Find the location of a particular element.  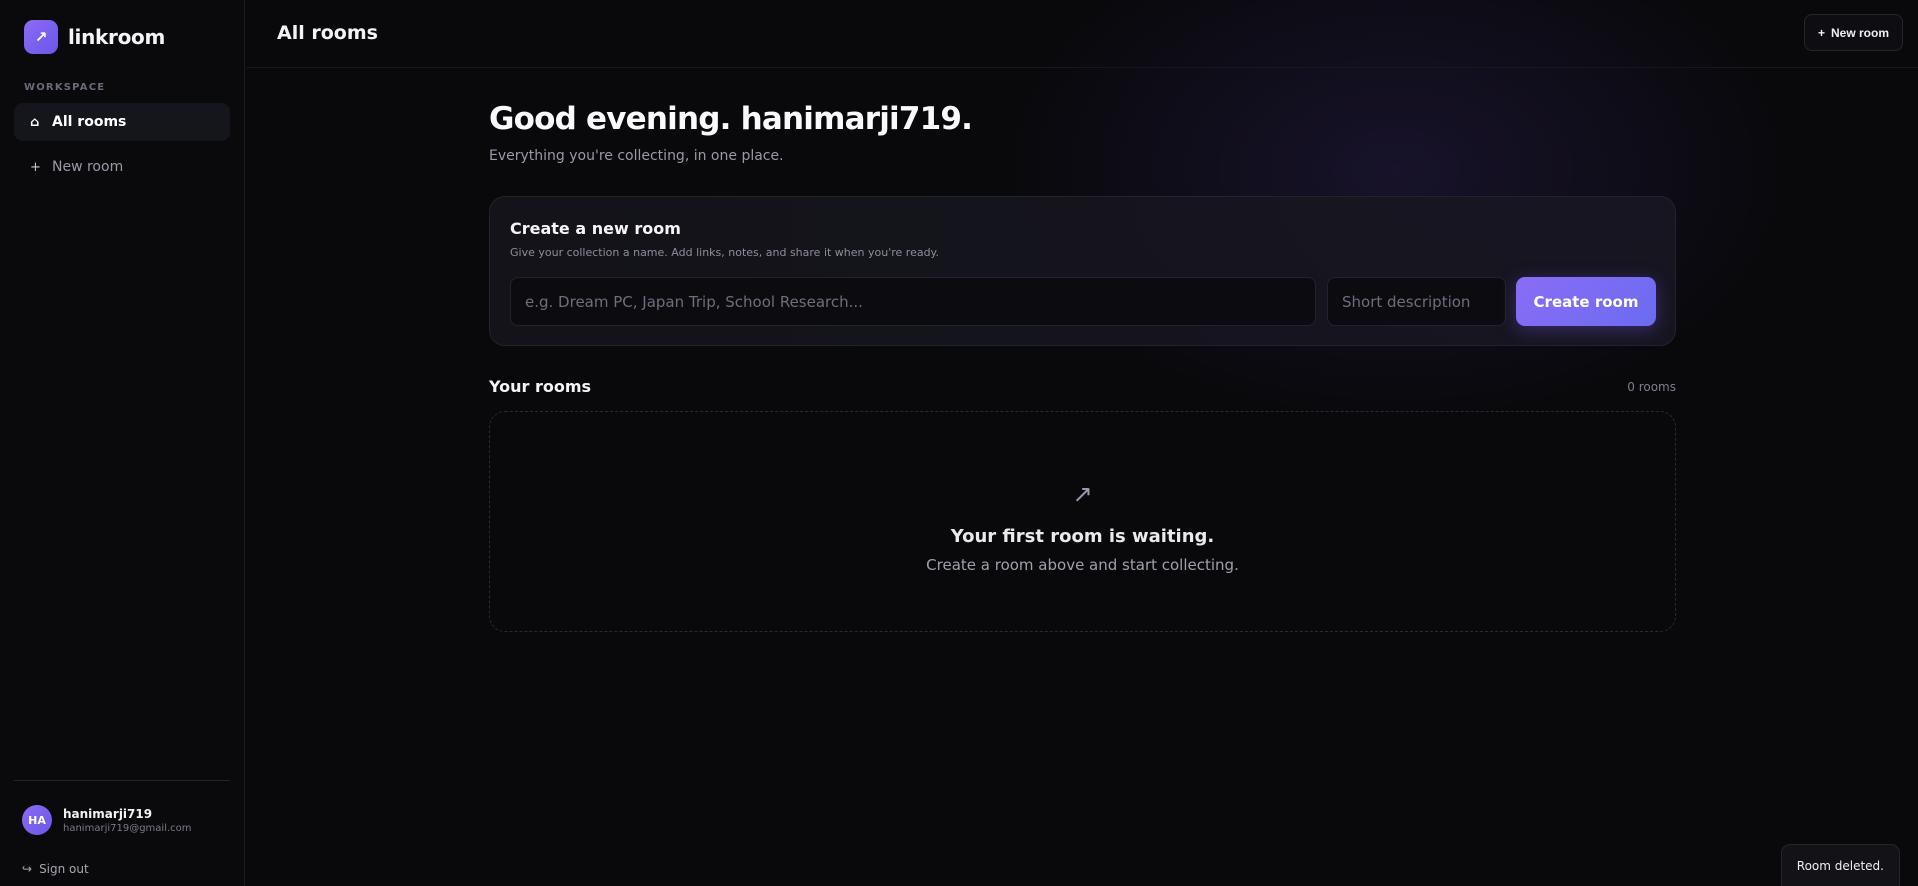

new-room-button: + New room is located at coordinates (1853, 32).